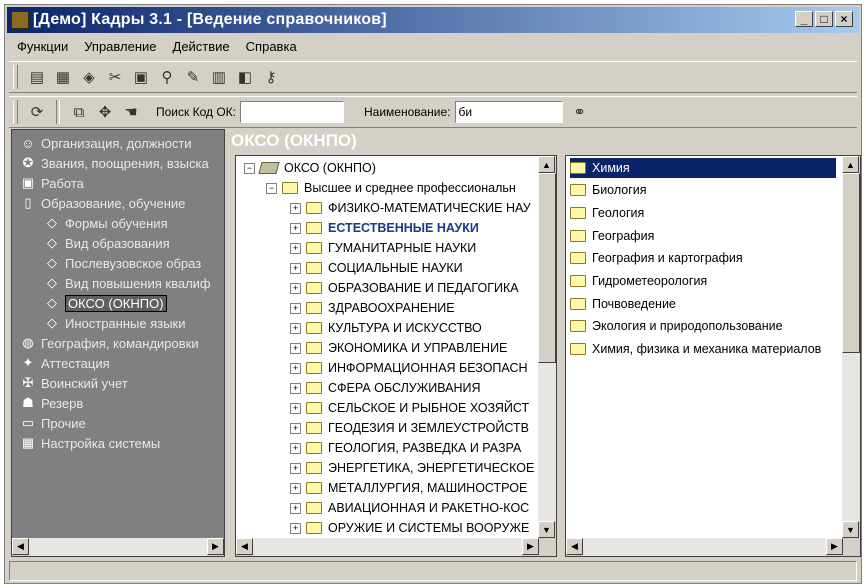 The image size is (866, 588). I want to click on tree-item: + ГЕОЛОГИЯ, РАЗВЕДКА И РАЗРА, so click(405, 448).